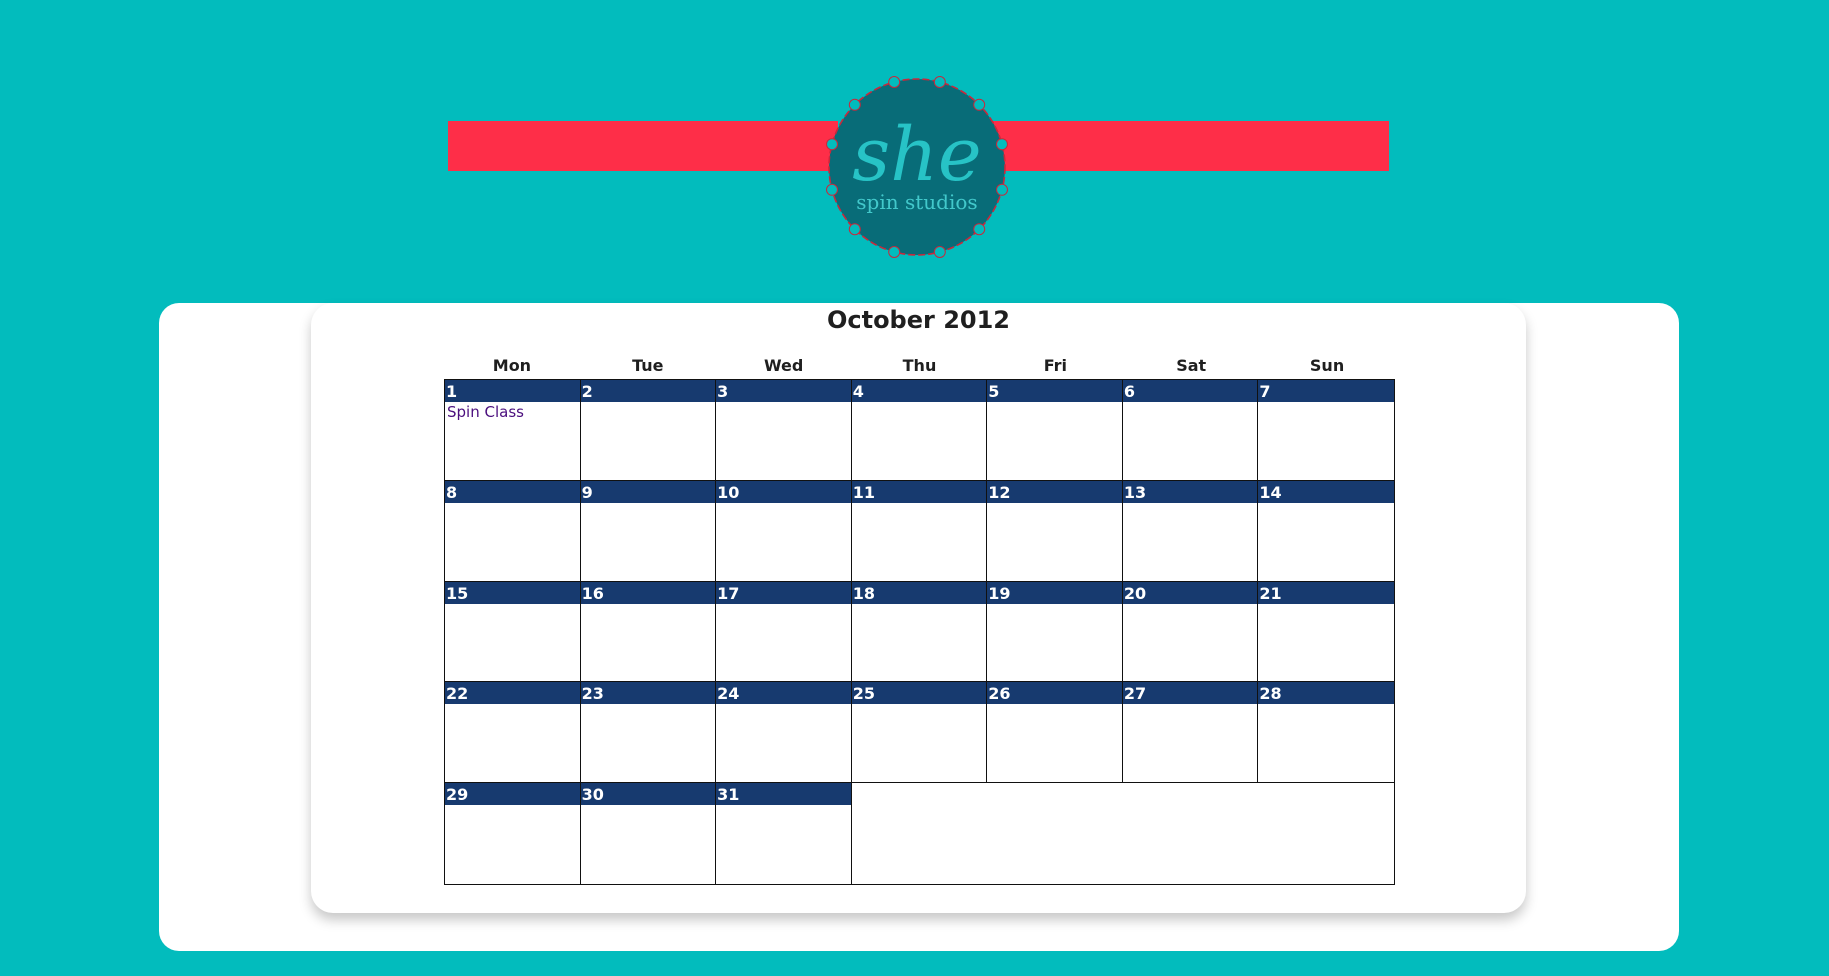 The width and height of the screenshot is (1829, 976). I want to click on day-number: 16, so click(648, 592).